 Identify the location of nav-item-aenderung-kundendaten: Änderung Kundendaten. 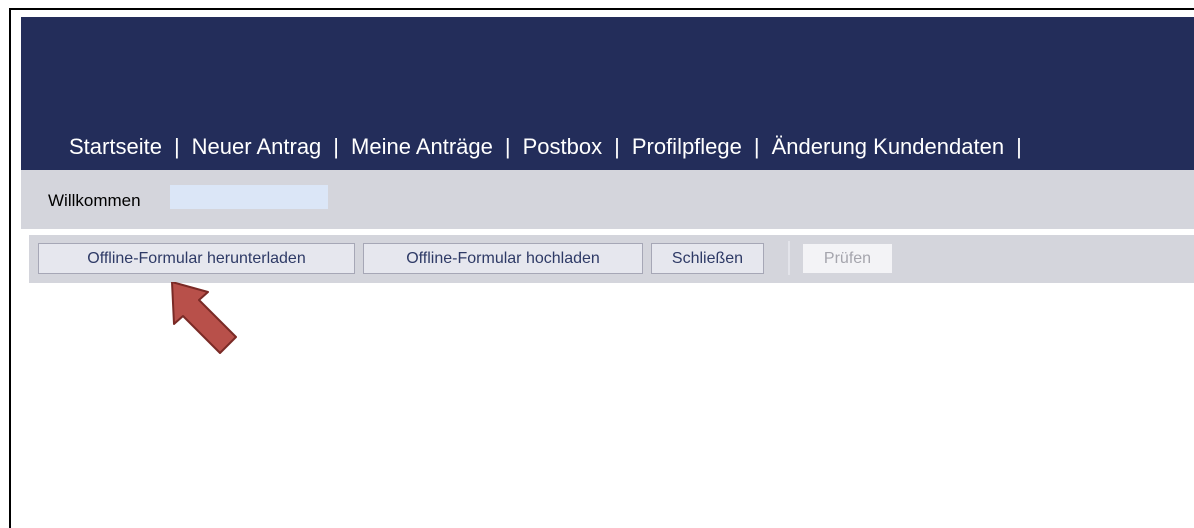
(888, 146).